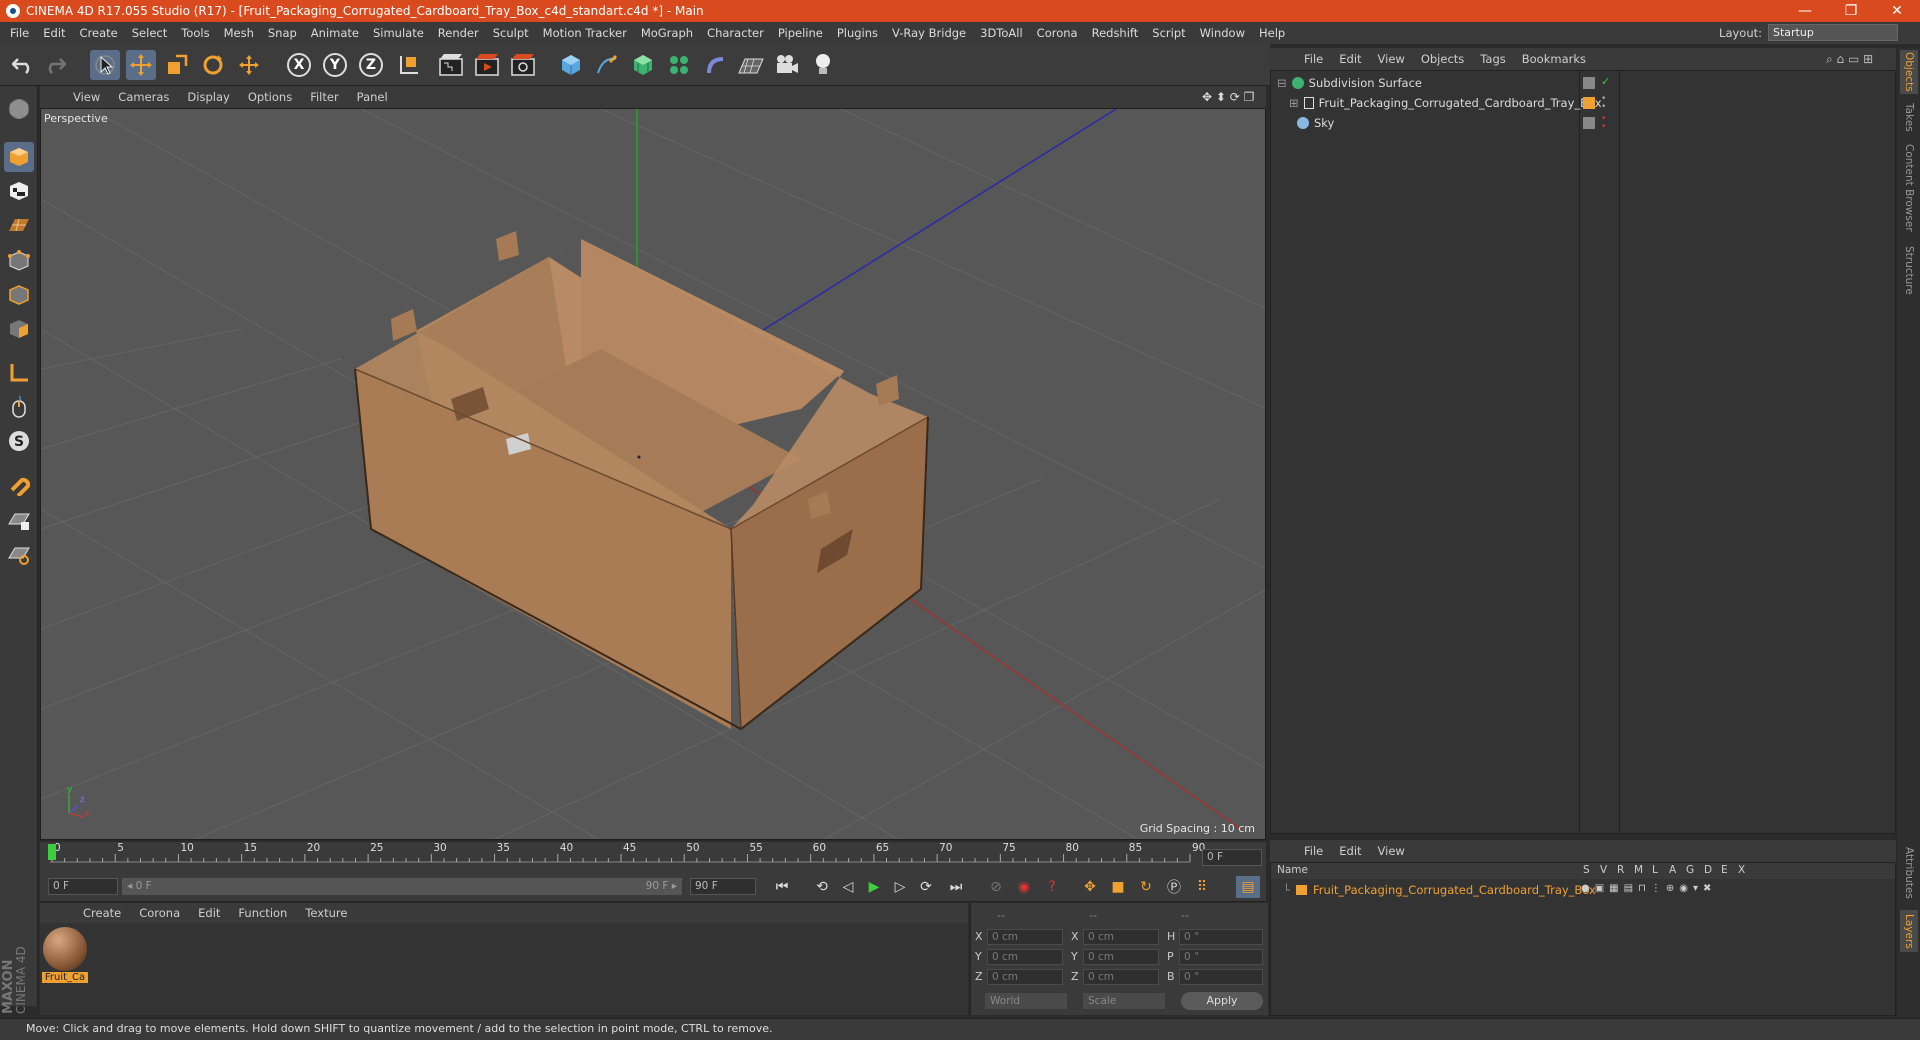  Describe the element at coordinates (1897, 11) in the screenshot. I see `close-button: ✕` at that location.